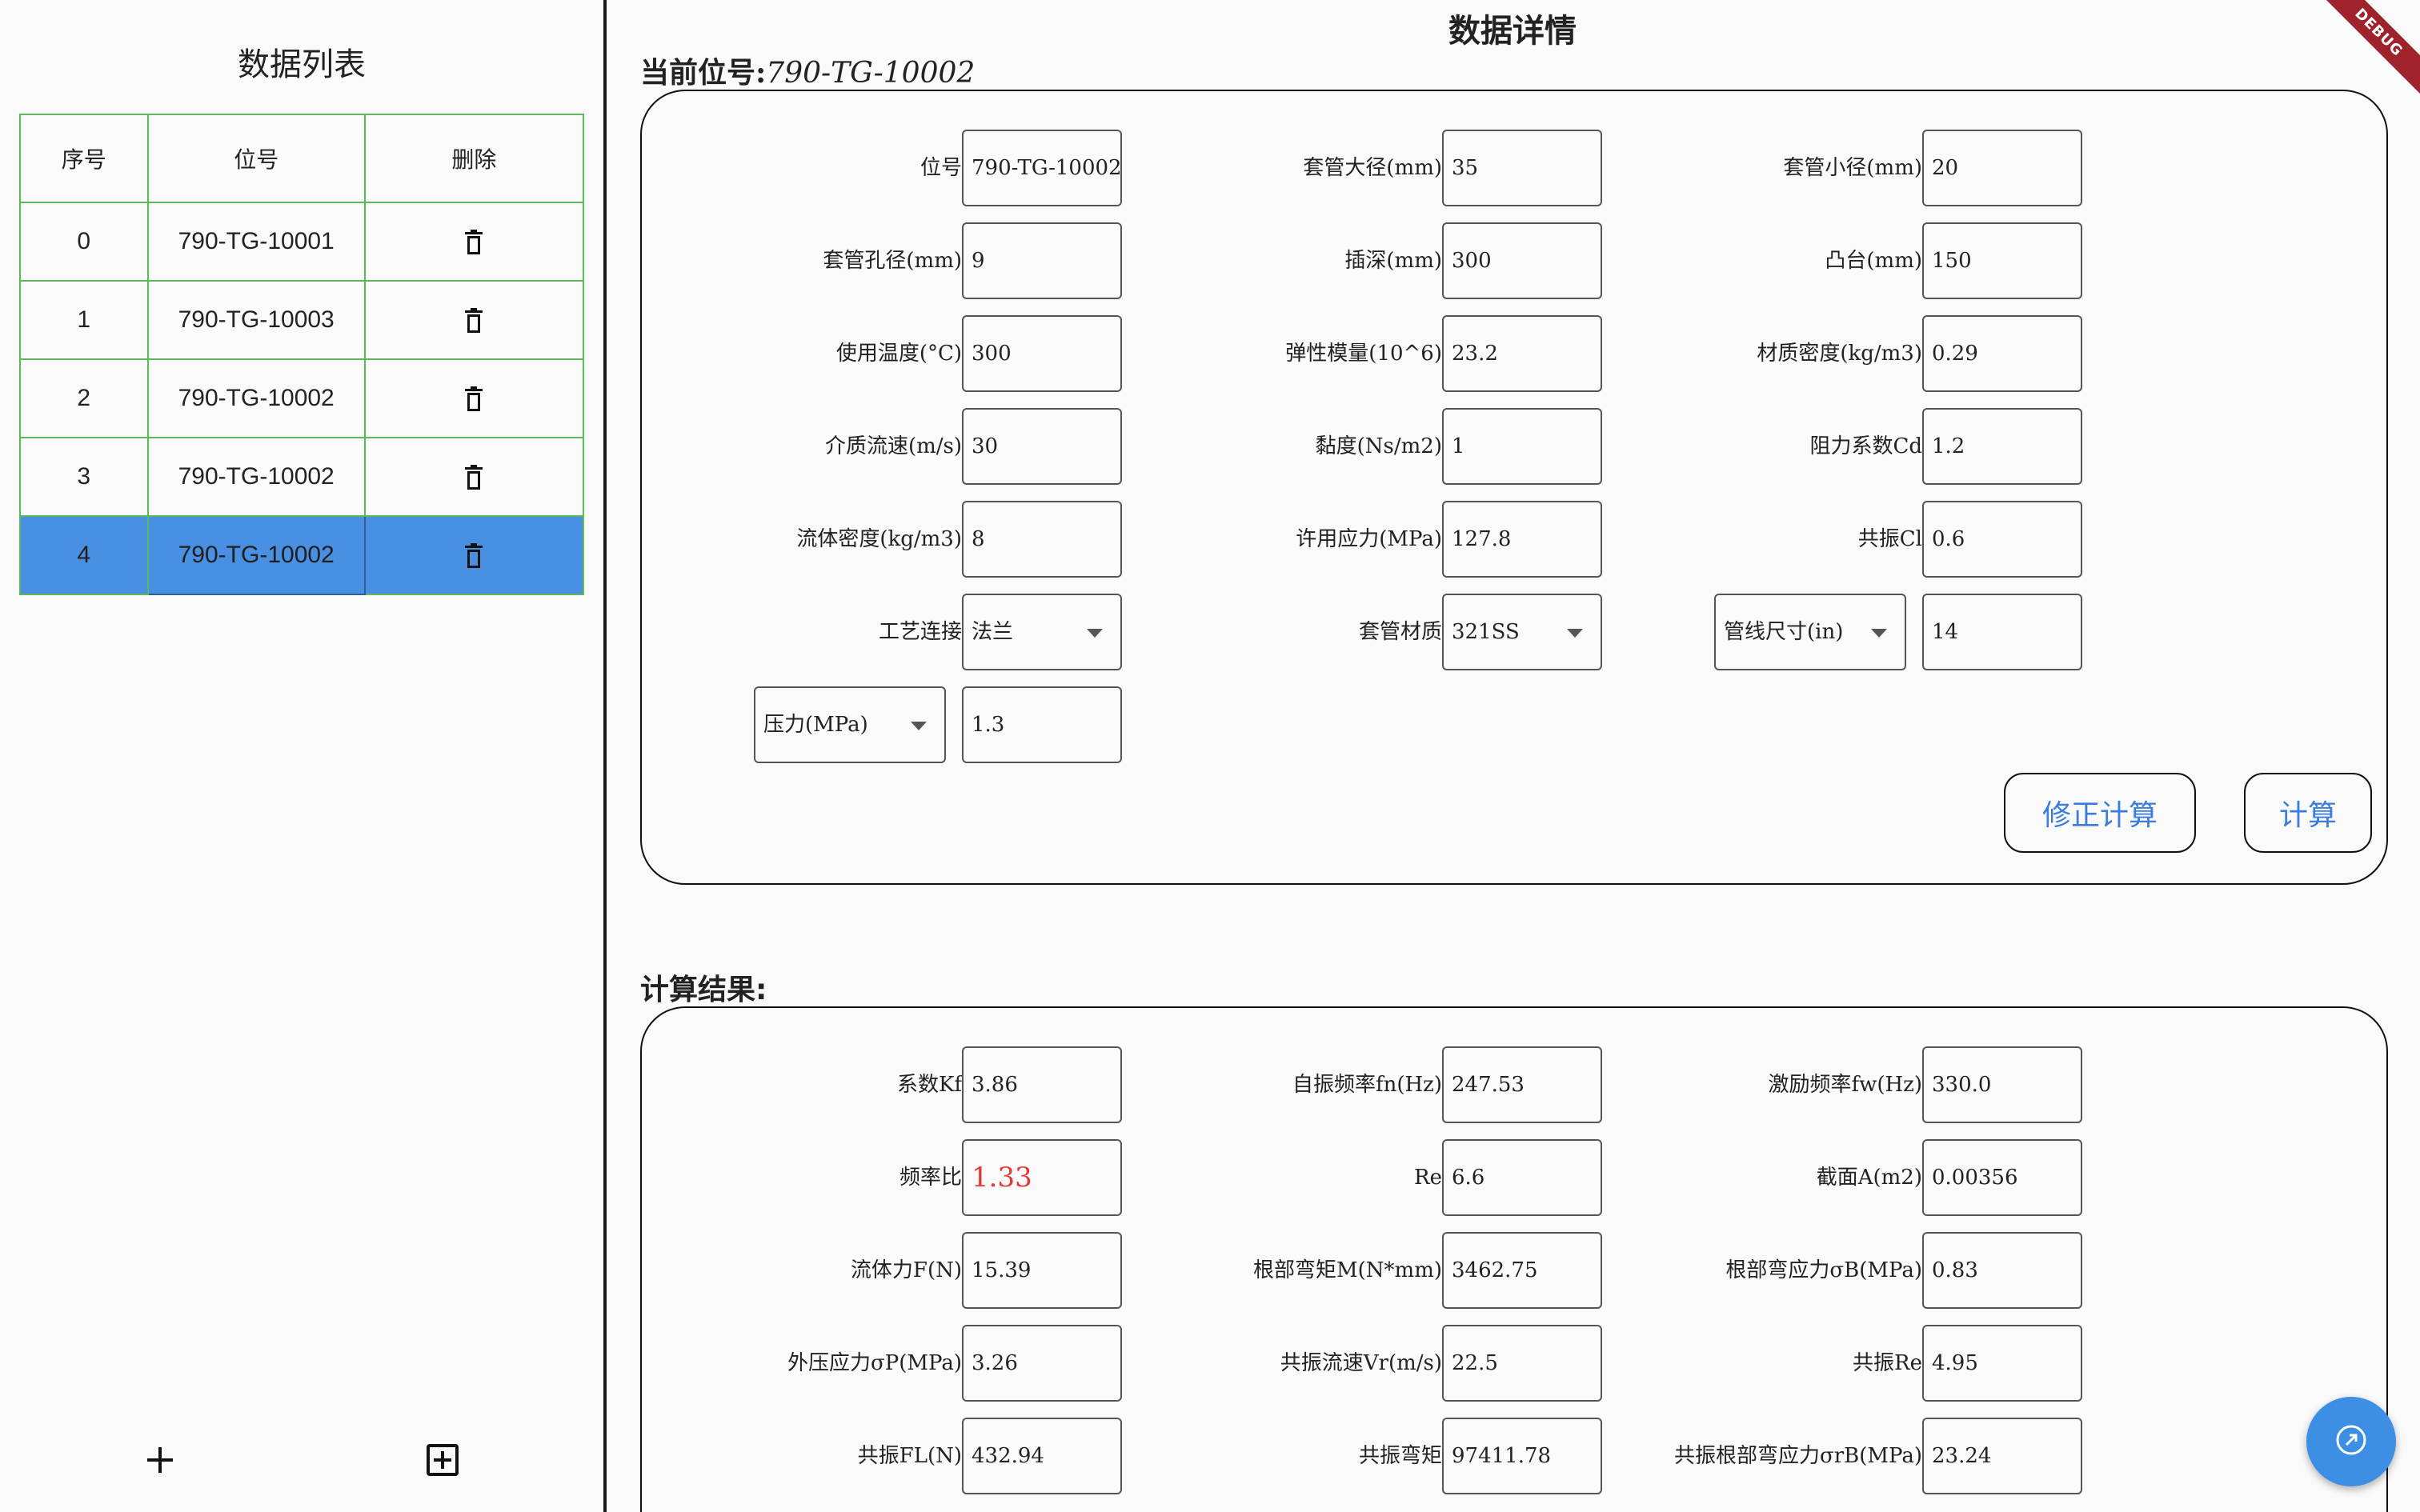 Image resolution: width=2420 pixels, height=1512 pixels. Describe the element at coordinates (1823, 1270) in the screenshot. I see `result-label: 根部弯应力σB(MPa)` at that location.